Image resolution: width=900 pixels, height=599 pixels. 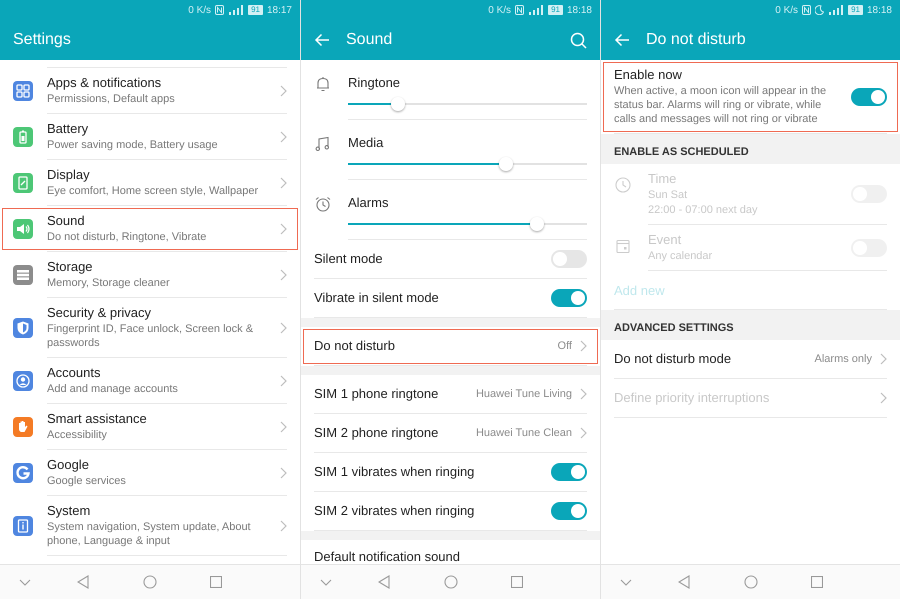 What do you see at coordinates (450, 433) in the screenshot?
I see `settings-item: SIM 2 phone ringtone Huawei Tune Clean` at bounding box center [450, 433].